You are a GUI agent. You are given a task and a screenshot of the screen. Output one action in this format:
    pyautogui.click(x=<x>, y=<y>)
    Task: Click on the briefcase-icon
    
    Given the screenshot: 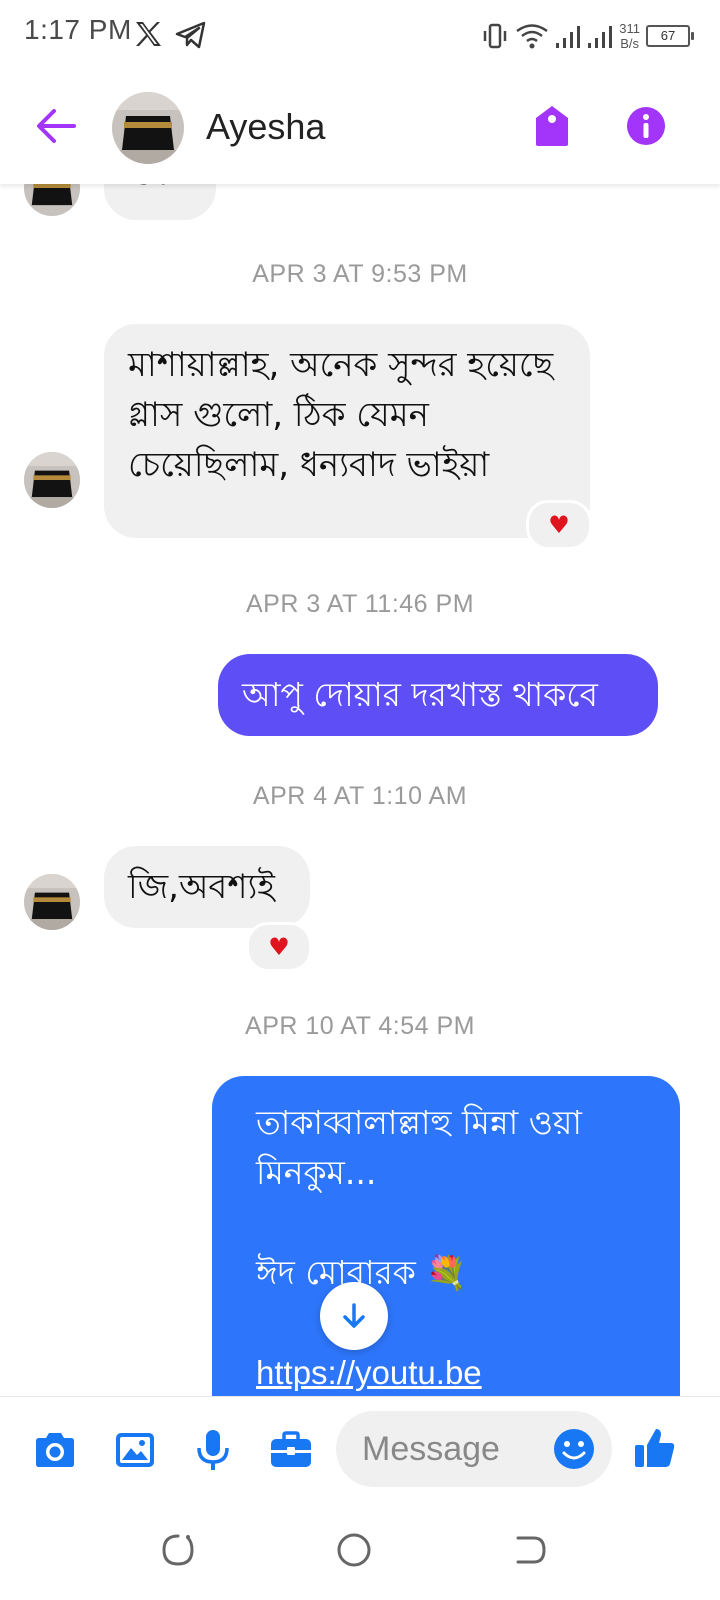 What is the action you would take?
    pyautogui.click(x=291, y=1450)
    